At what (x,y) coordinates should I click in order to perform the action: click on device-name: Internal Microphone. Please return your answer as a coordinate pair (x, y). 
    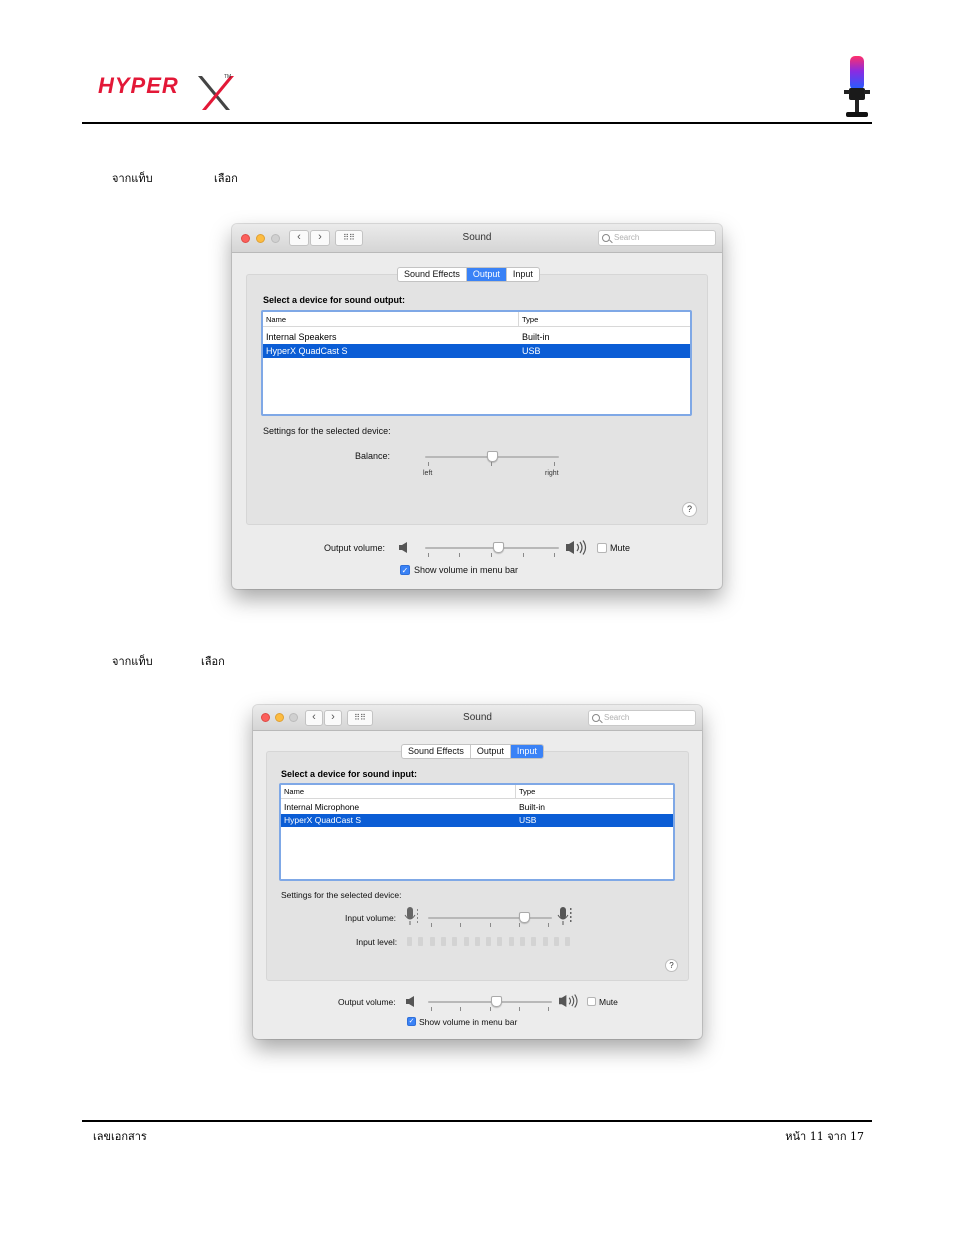
    Looking at the image, I should click on (322, 807).